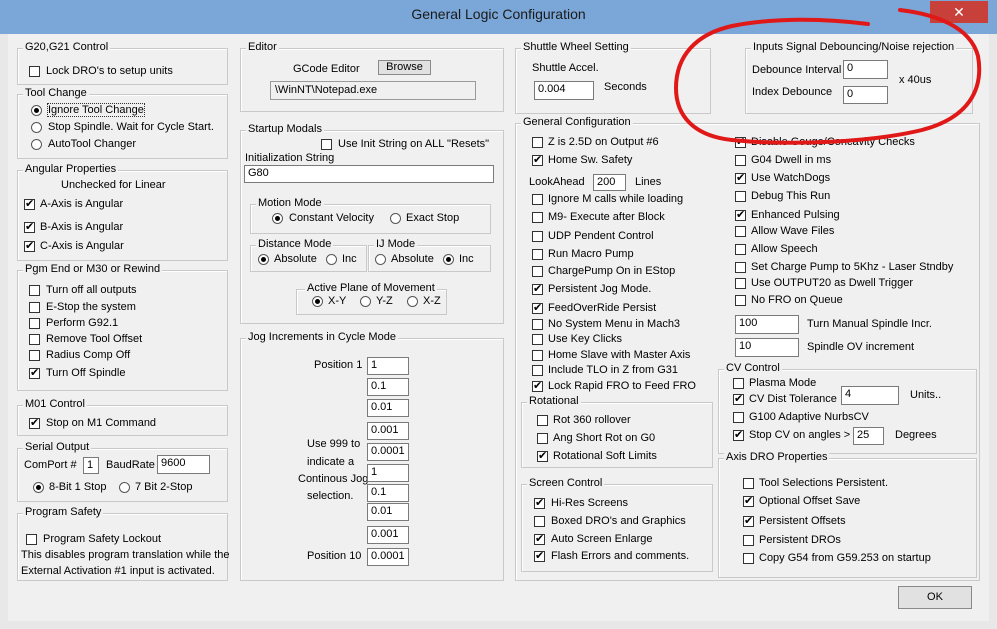 The image size is (997, 629). Describe the element at coordinates (317, 301) in the screenshot. I see `plane-xy-radio` at that location.